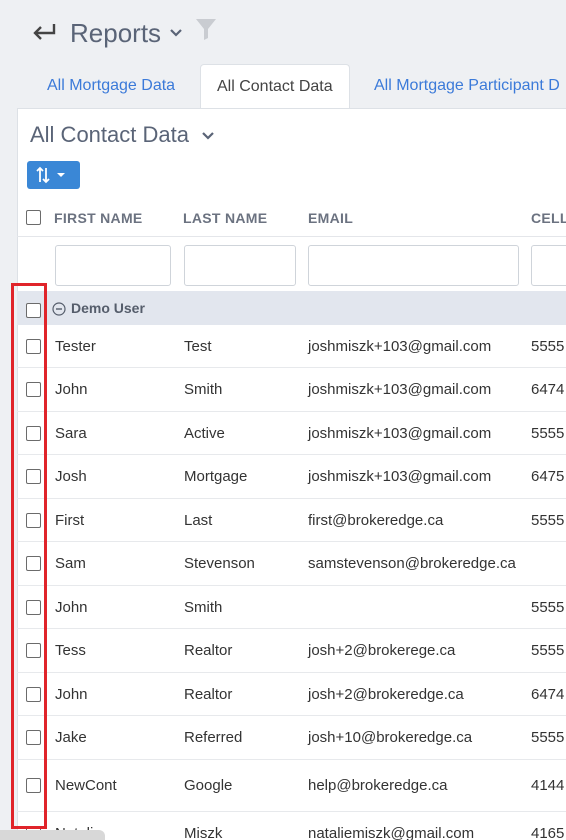  What do you see at coordinates (213, 737) in the screenshot?
I see `last-name-cell: Referred` at bounding box center [213, 737].